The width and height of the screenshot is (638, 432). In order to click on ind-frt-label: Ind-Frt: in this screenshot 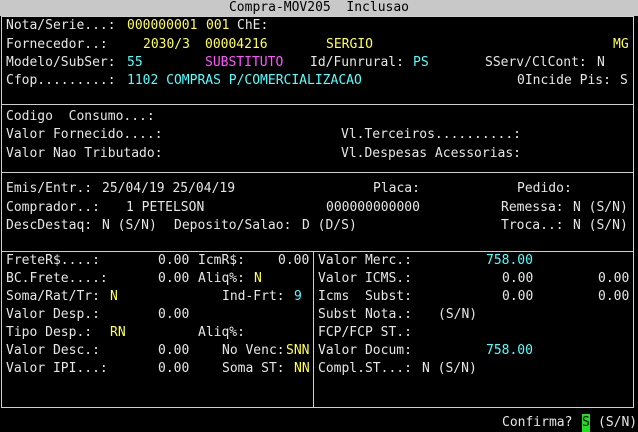, I will do `click(253, 296)`.